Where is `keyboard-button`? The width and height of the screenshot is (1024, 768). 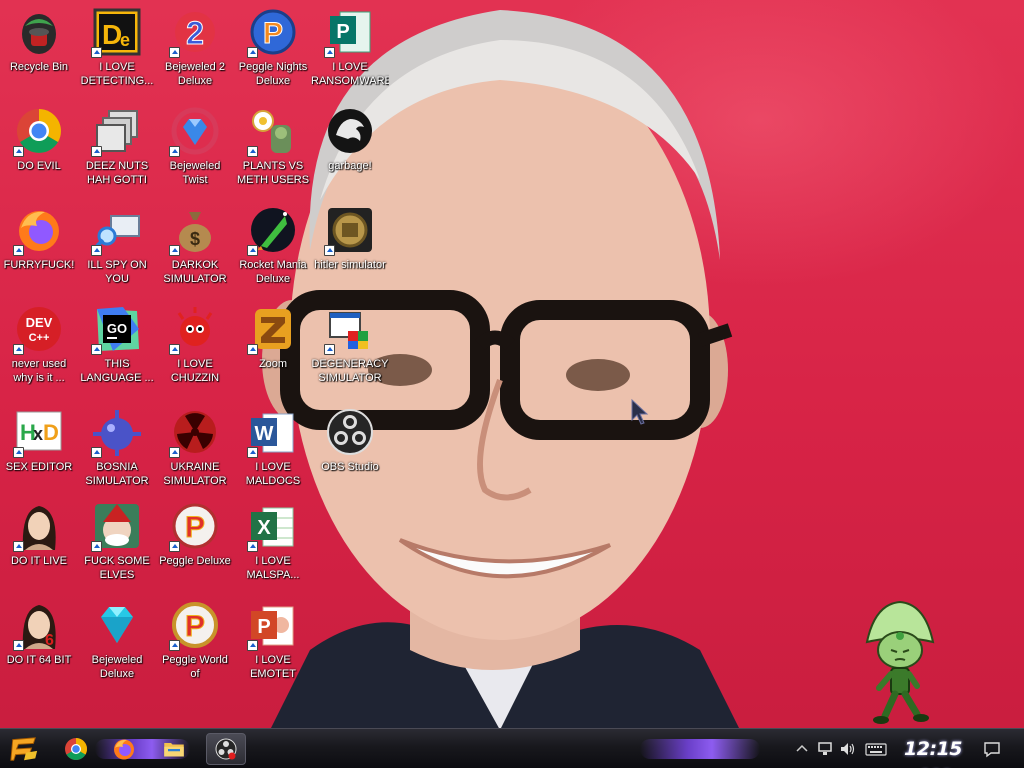
keyboard-button is located at coordinates (876, 749).